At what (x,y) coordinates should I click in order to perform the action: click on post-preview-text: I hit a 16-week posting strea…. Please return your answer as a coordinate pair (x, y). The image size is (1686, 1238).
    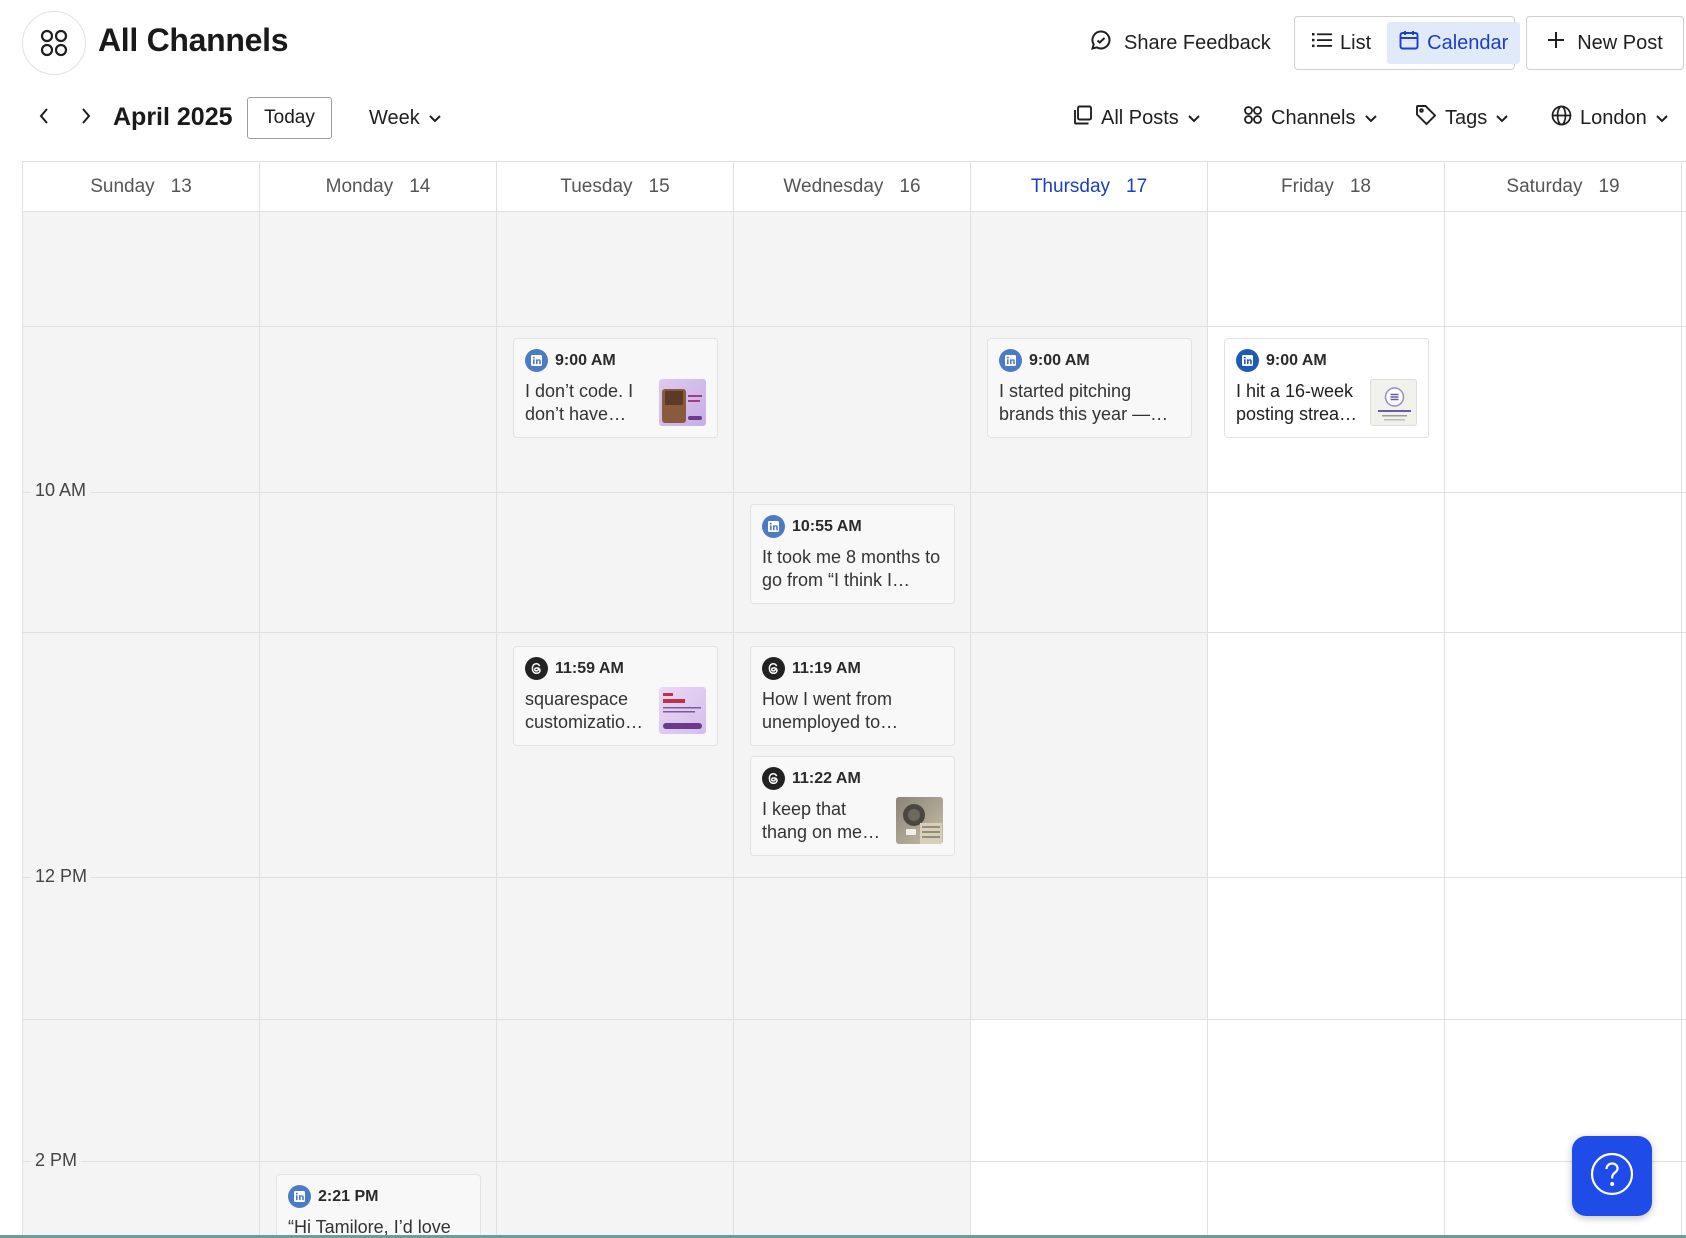
    Looking at the image, I should click on (1297, 402).